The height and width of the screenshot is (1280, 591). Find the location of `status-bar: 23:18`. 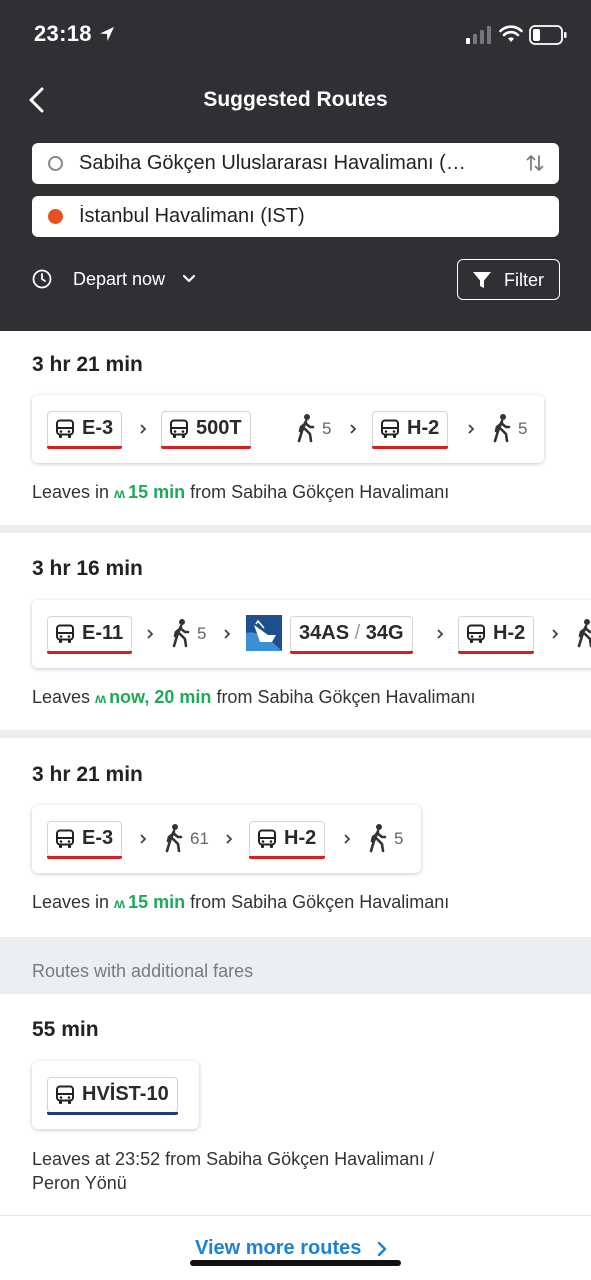

status-bar: 23:18 is located at coordinates (295, 35).